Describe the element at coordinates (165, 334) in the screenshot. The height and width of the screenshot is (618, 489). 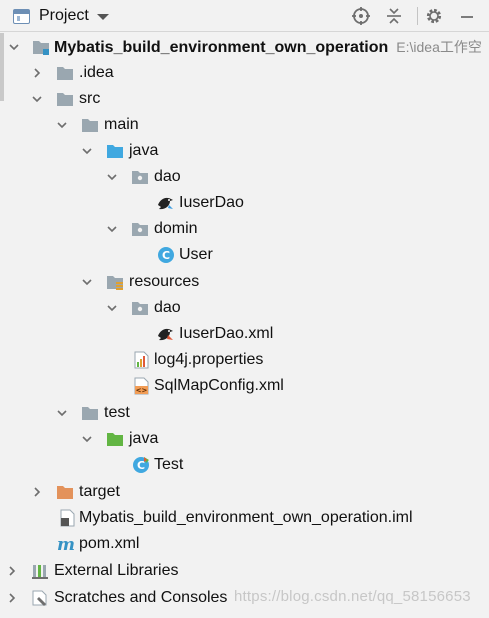
I see `mybatis-xml-icon` at that location.